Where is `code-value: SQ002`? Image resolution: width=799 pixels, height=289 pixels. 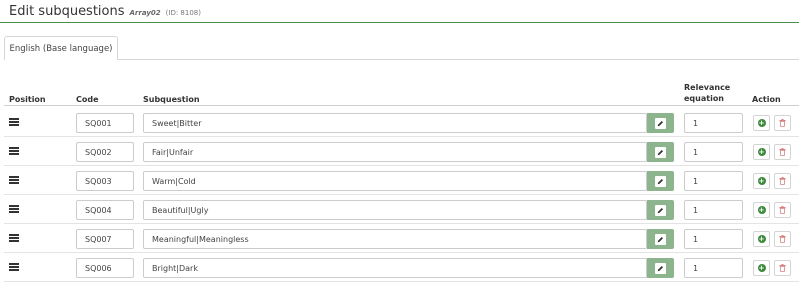
code-value: SQ002 is located at coordinates (98, 152).